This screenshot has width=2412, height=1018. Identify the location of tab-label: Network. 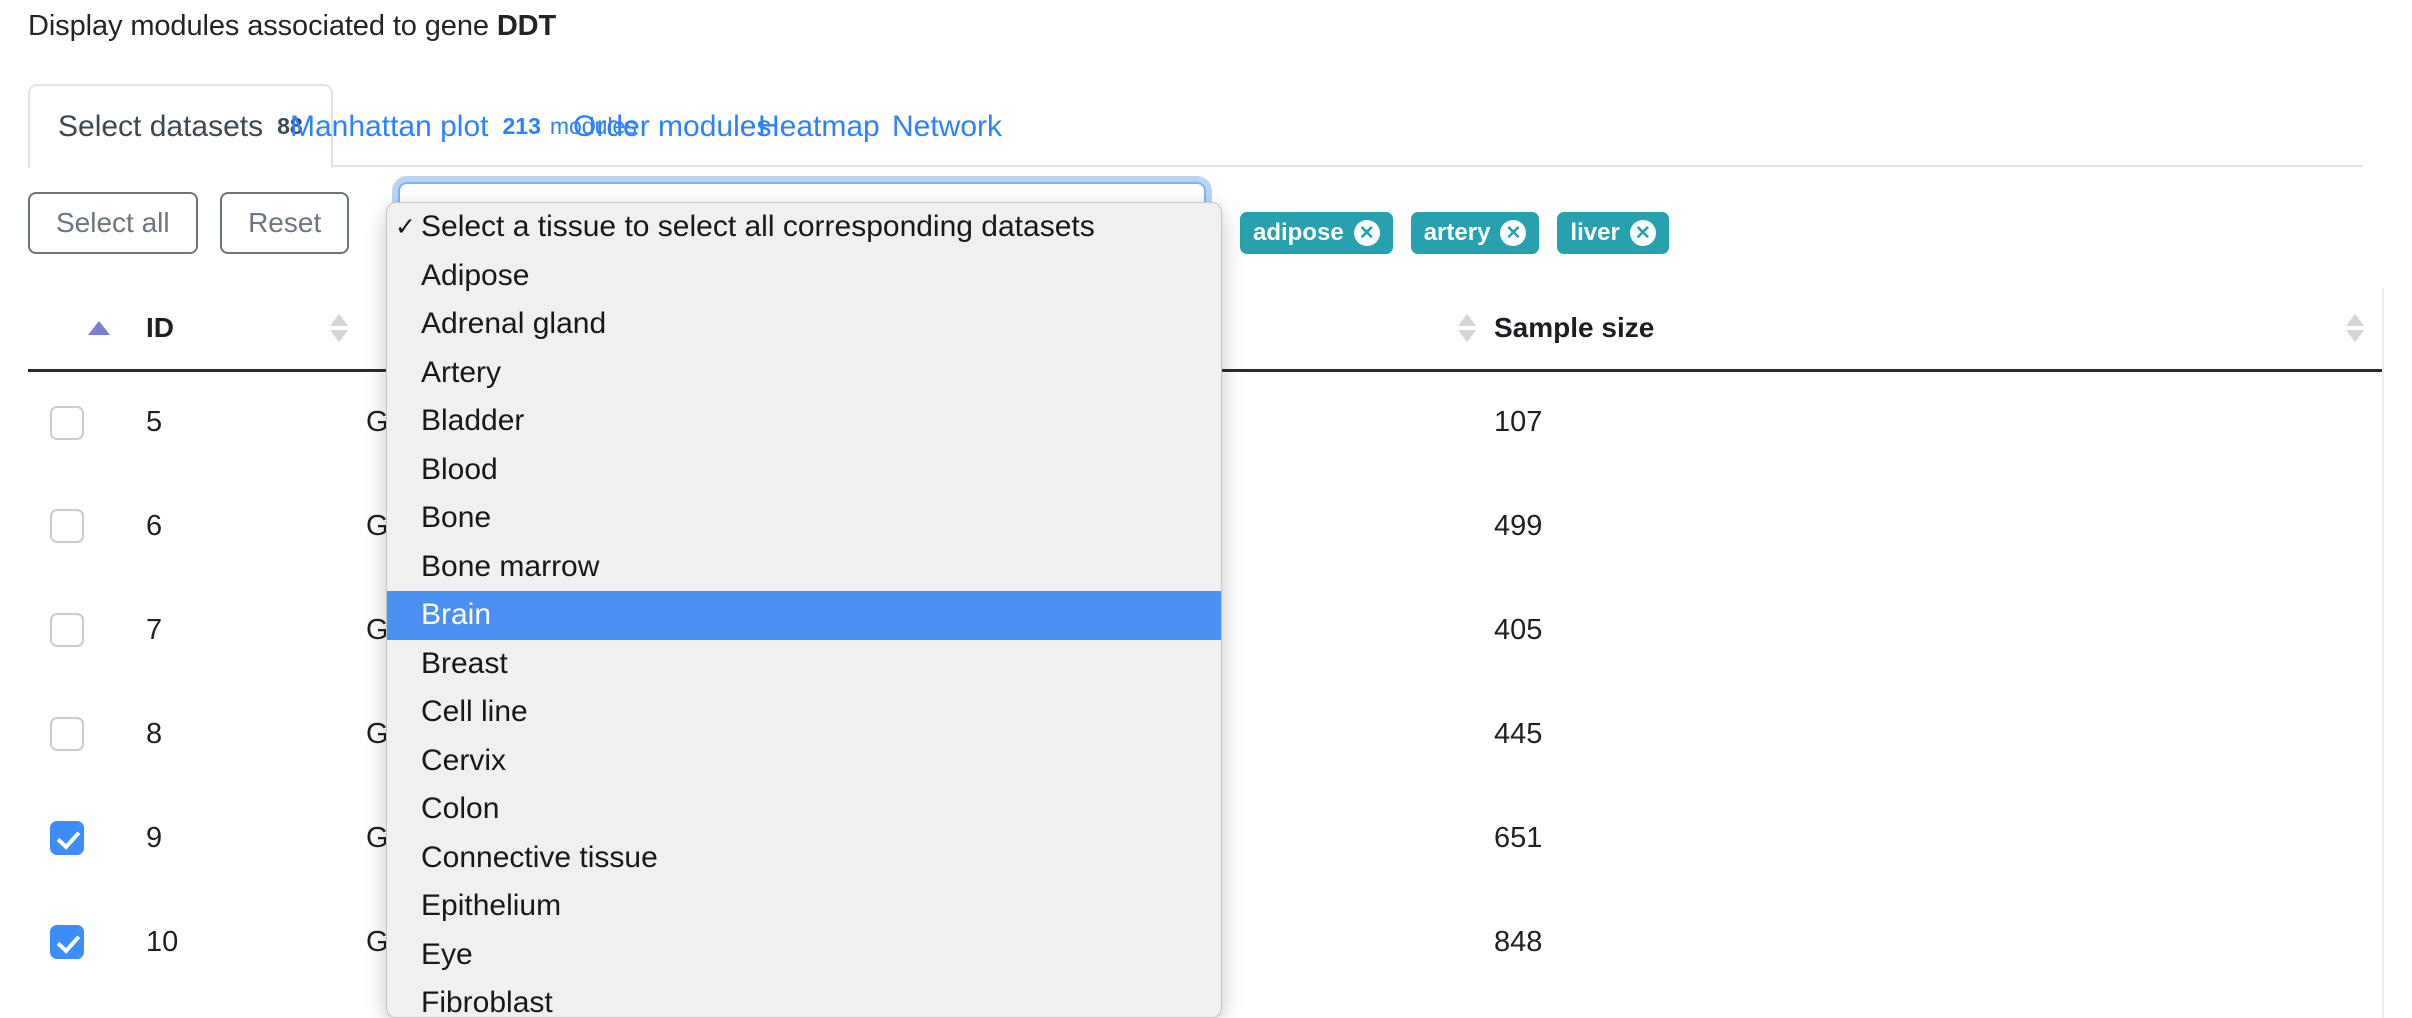
(947, 126).